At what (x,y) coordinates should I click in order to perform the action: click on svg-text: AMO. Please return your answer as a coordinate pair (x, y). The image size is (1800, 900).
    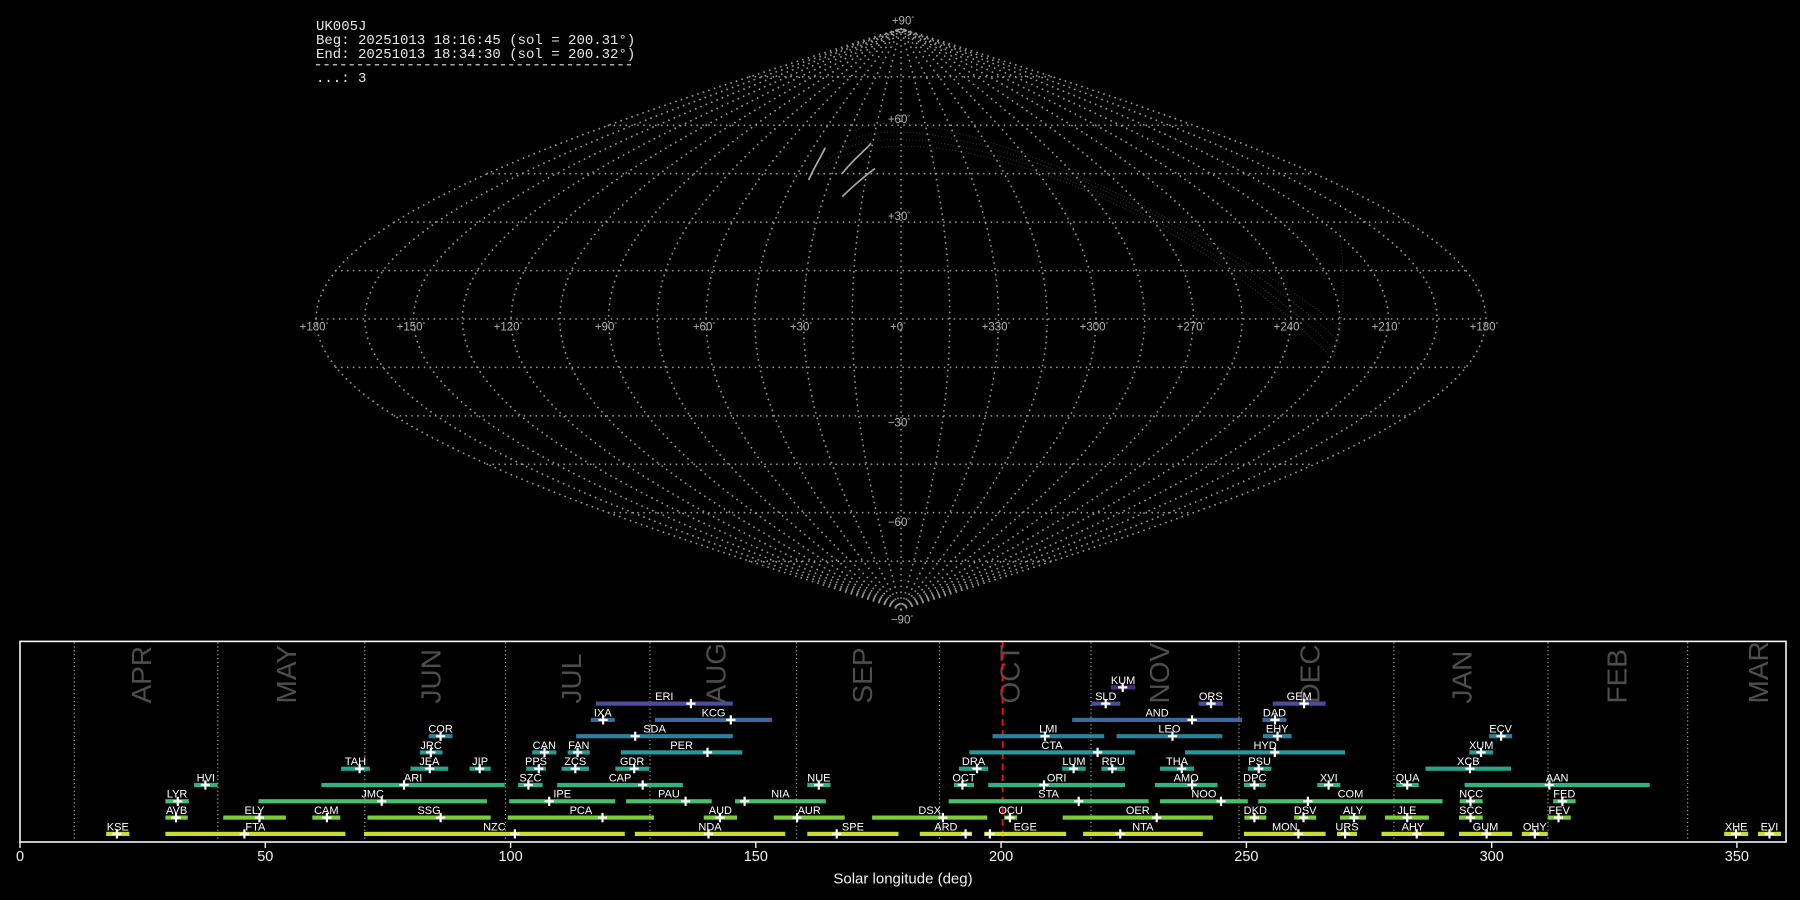
    Looking at the image, I should click on (1187, 778).